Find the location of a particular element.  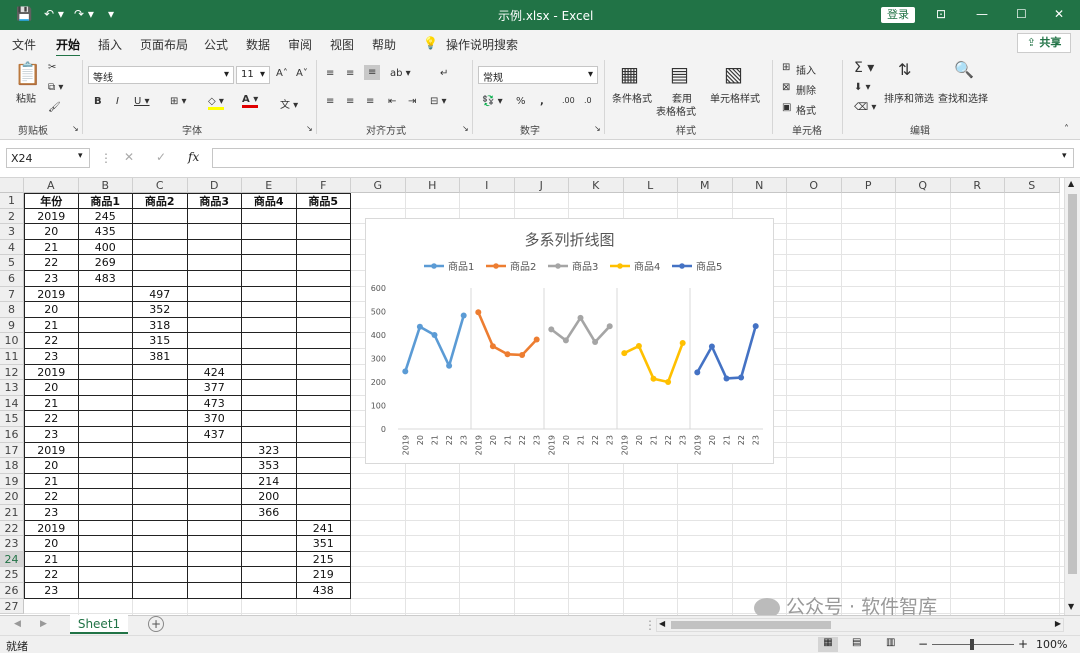

cell-D9 is located at coordinates (214, 325).